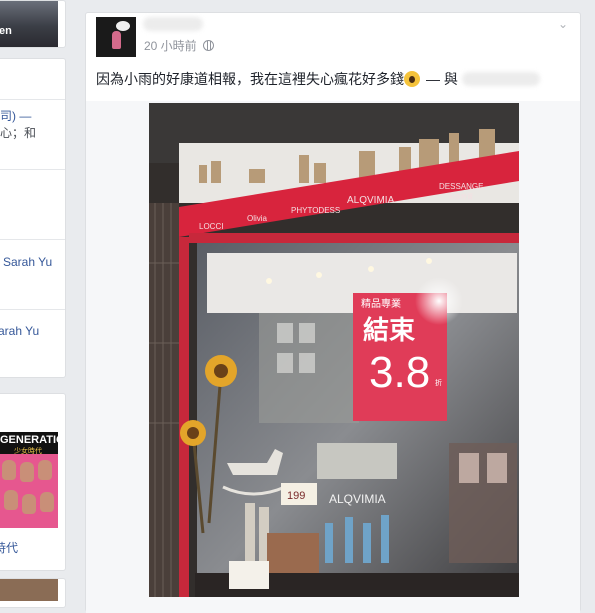 Image resolution: width=595 pixels, height=613 pixels. Describe the element at coordinates (442, 79) in the screenshot. I see `tag-prefix: — 與` at that location.